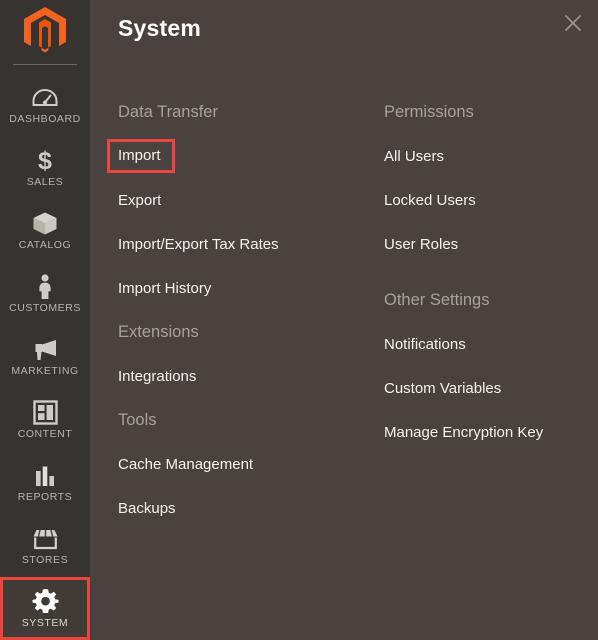  Describe the element at coordinates (160, 27) in the screenshot. I see `page-title: System` at that location.